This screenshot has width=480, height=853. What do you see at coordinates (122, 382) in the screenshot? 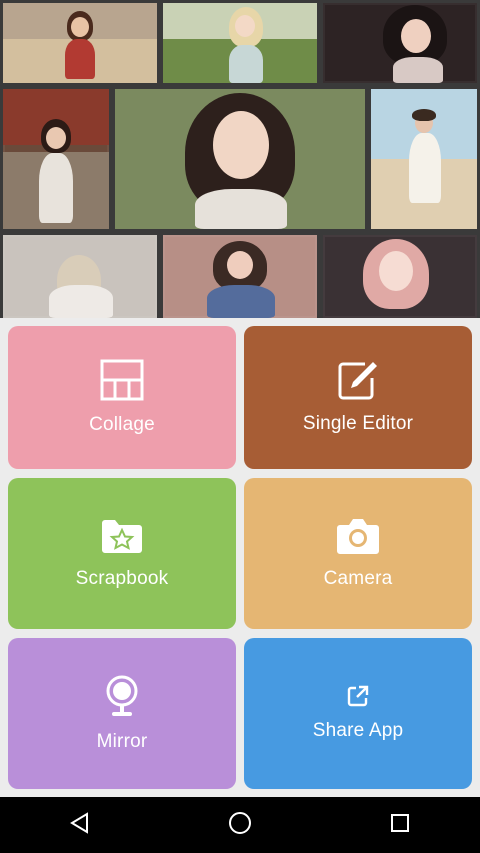
I see `collage-grid-icon` at bounding box center [122, 382].